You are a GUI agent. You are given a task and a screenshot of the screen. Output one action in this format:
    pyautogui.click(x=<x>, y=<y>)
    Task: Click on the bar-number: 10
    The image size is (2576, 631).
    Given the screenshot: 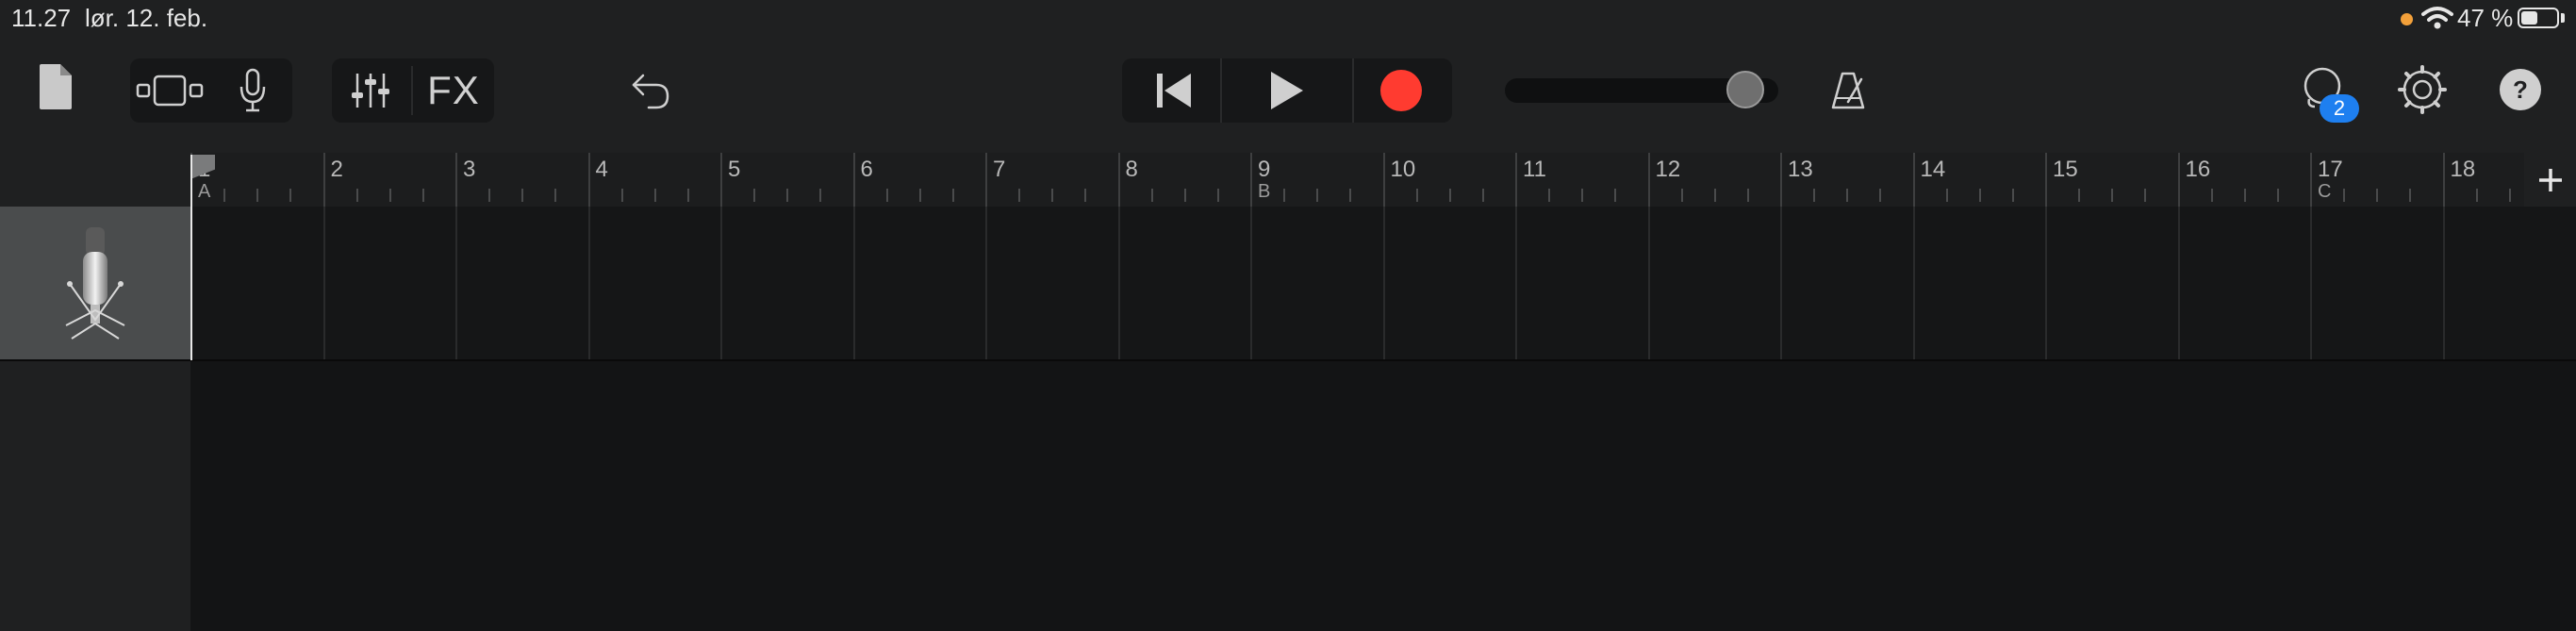 What is the action you would take?
    pyautogui.click(x=1403, y=170)
    